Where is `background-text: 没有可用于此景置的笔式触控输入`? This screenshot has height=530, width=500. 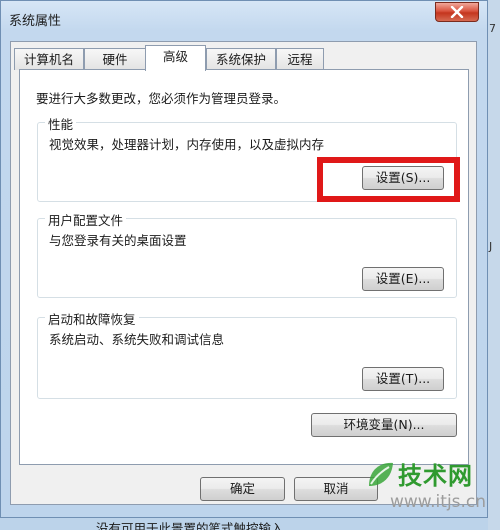 background-text: 没有可用于此景置的笔式触控输入 is located at coordinates (190, 525).